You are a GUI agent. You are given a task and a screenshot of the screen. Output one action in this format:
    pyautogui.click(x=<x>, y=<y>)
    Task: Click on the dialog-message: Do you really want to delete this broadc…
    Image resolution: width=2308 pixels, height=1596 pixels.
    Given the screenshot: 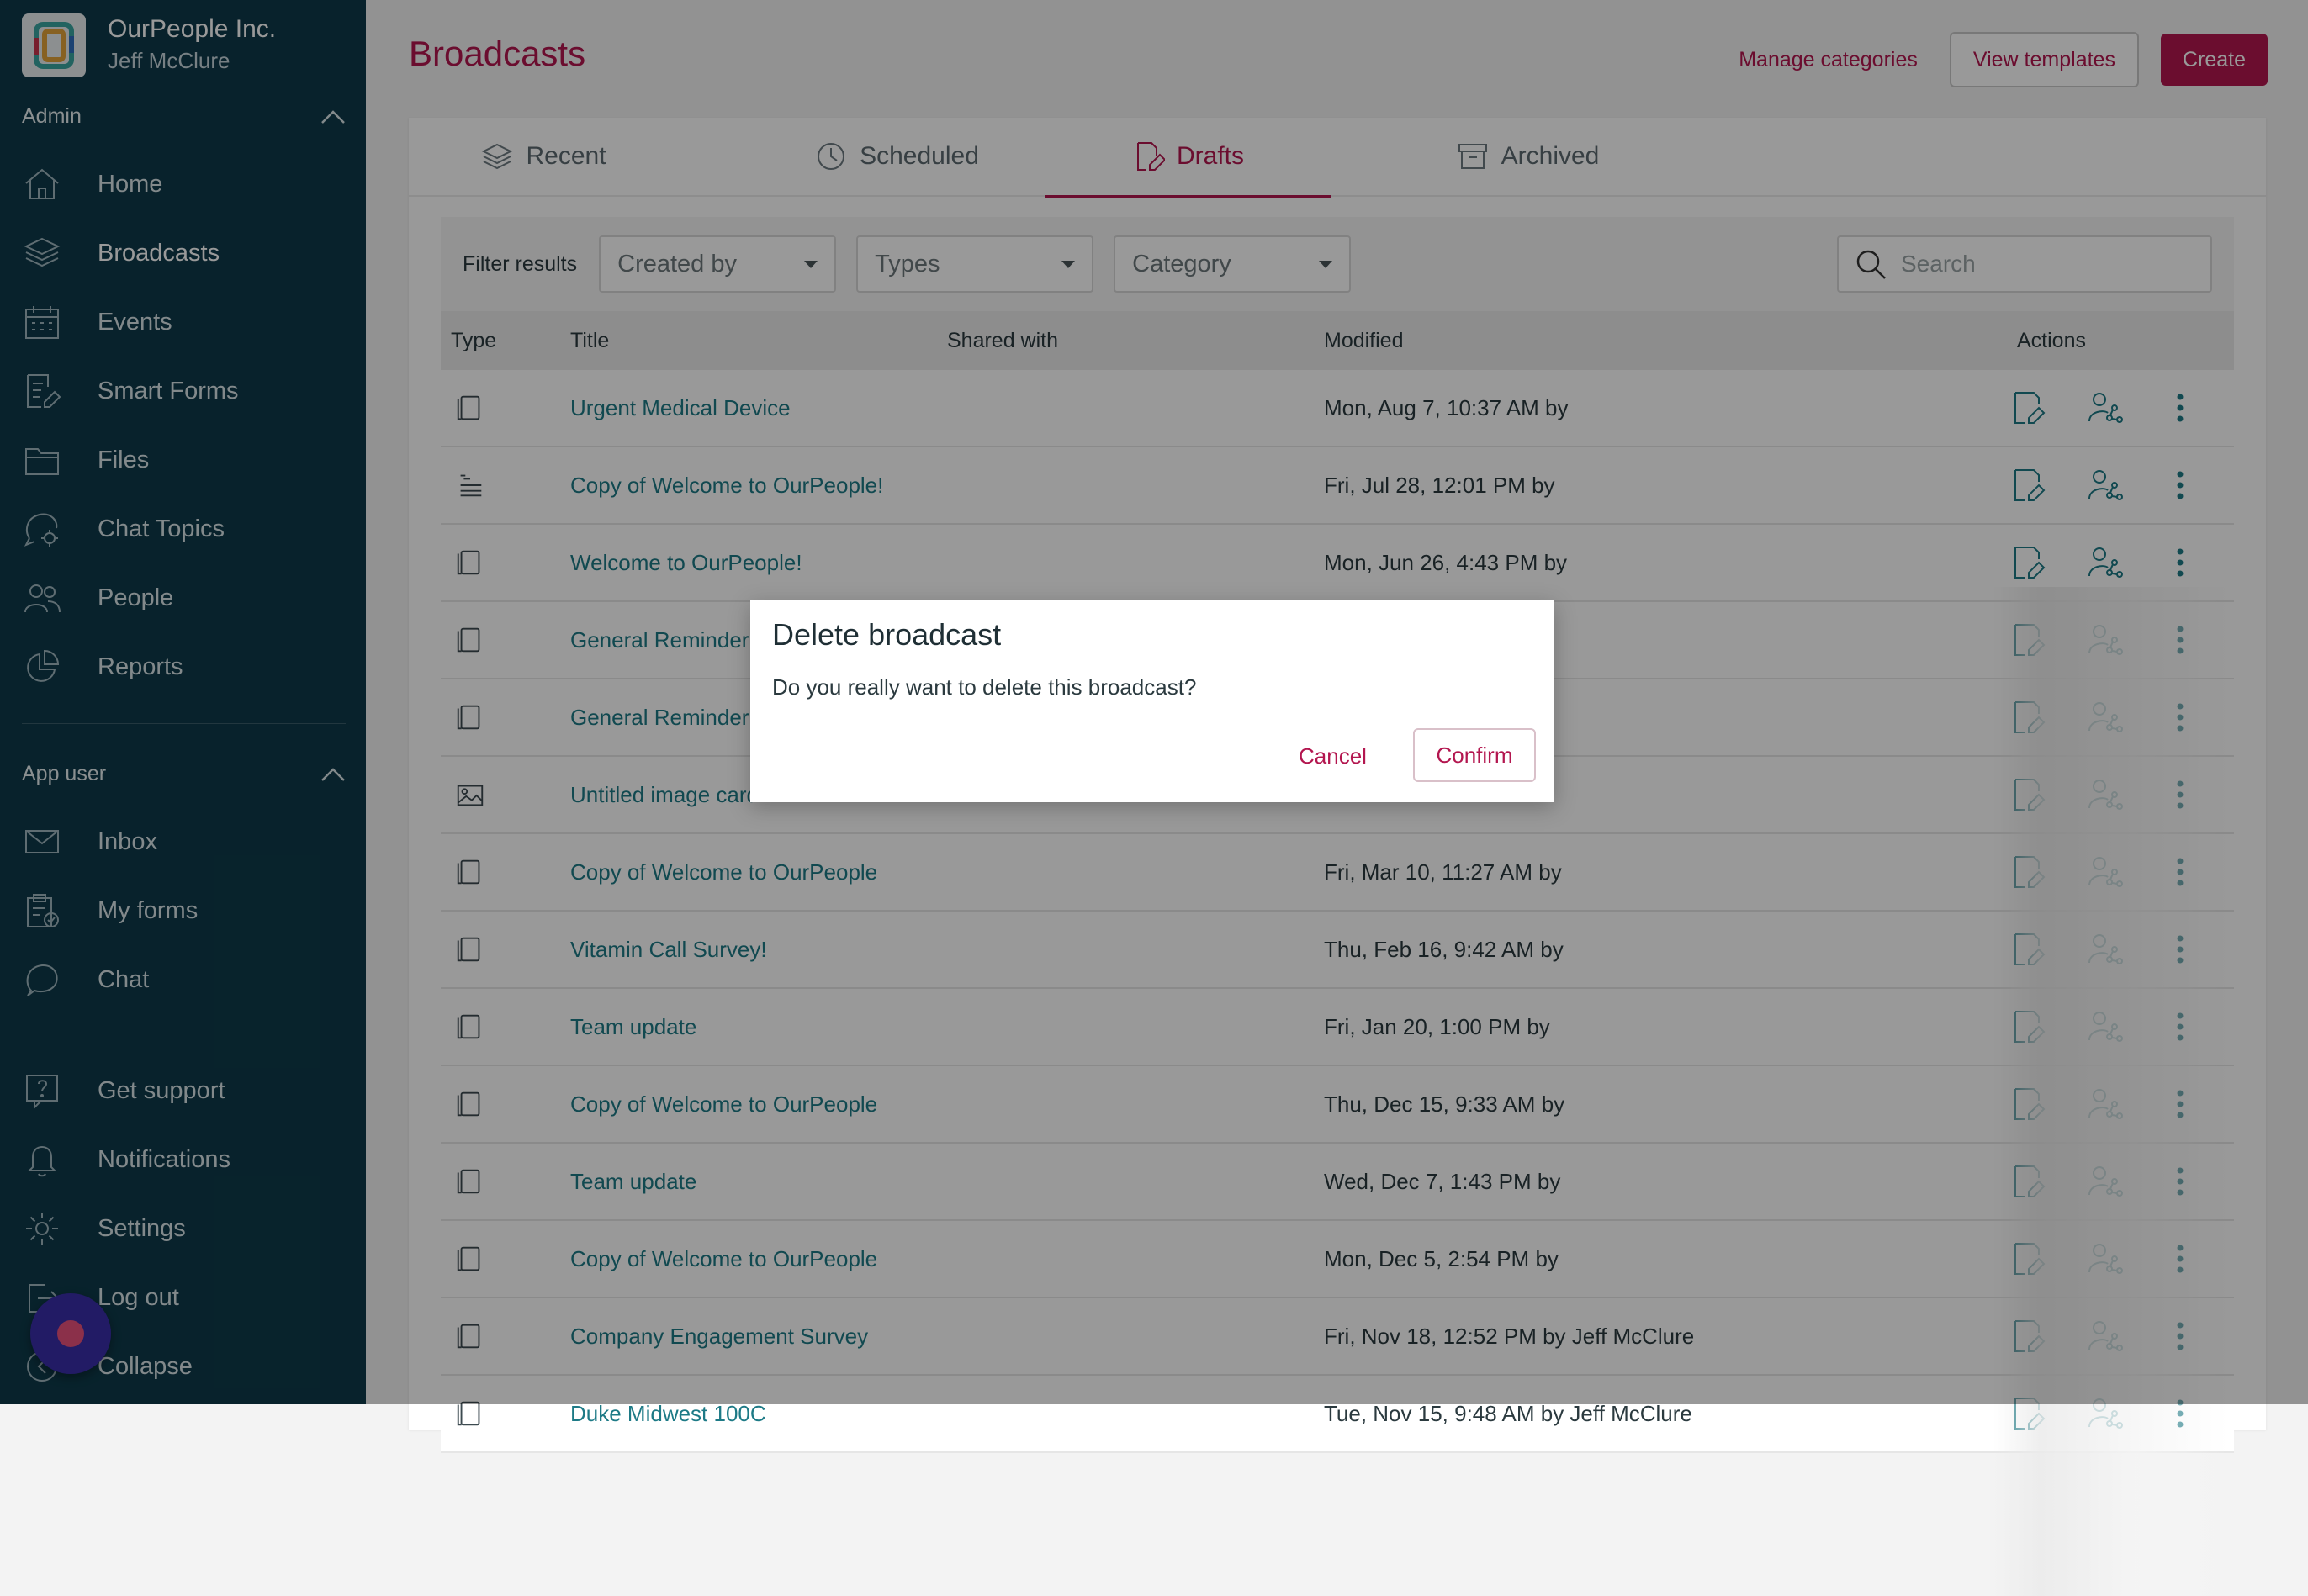 What is the action you would take?
    pyautogui.click(x=984, y=687)
    